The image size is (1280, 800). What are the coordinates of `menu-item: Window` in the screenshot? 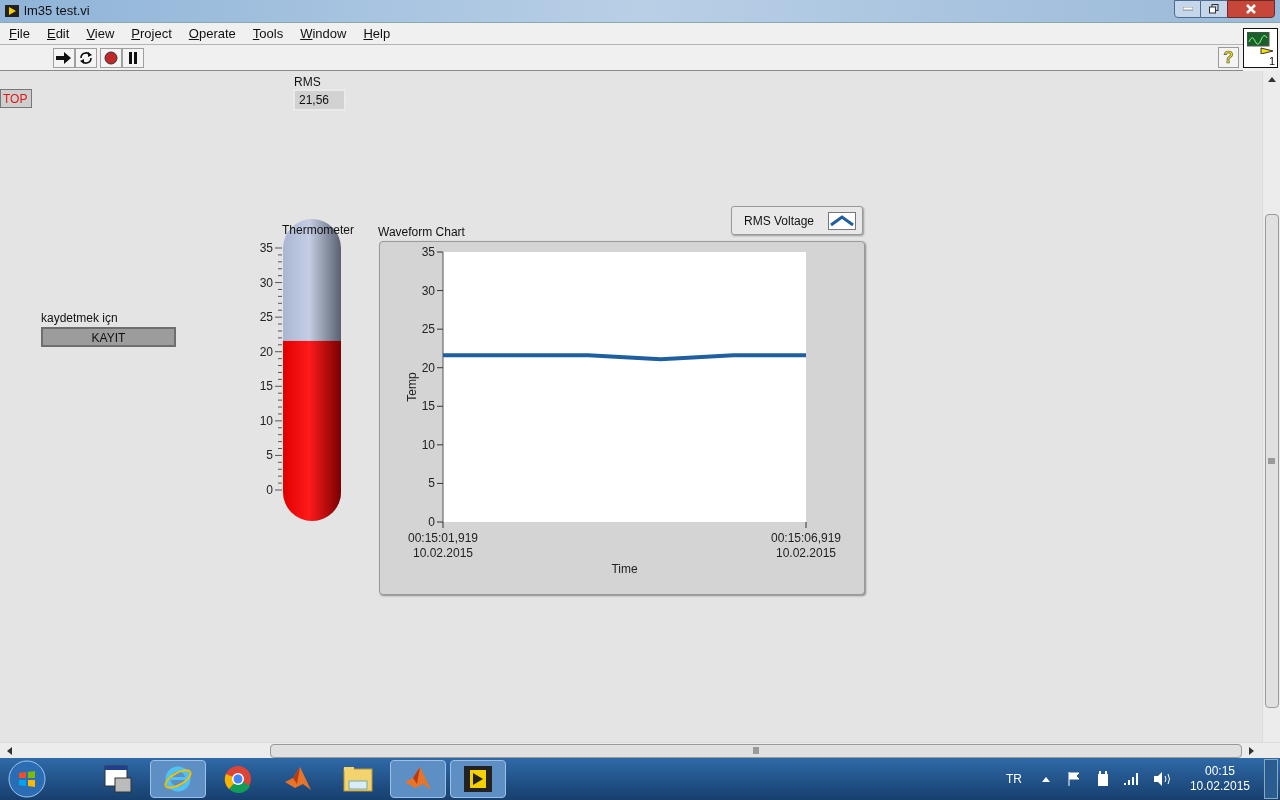 It's located at (323, 33).